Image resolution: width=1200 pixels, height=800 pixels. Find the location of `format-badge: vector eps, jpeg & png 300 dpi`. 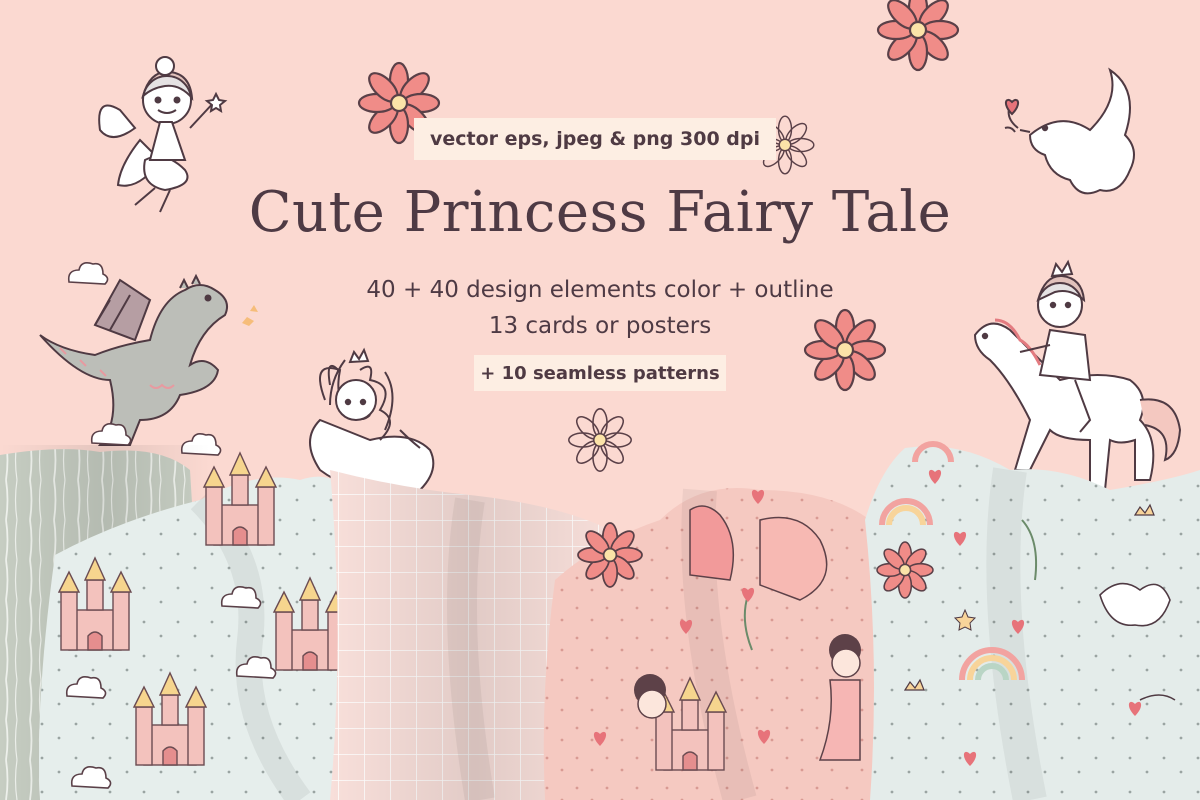

format-badge: vector eps, jpeg & png 300 dpi is located at coordinates (595, 139).